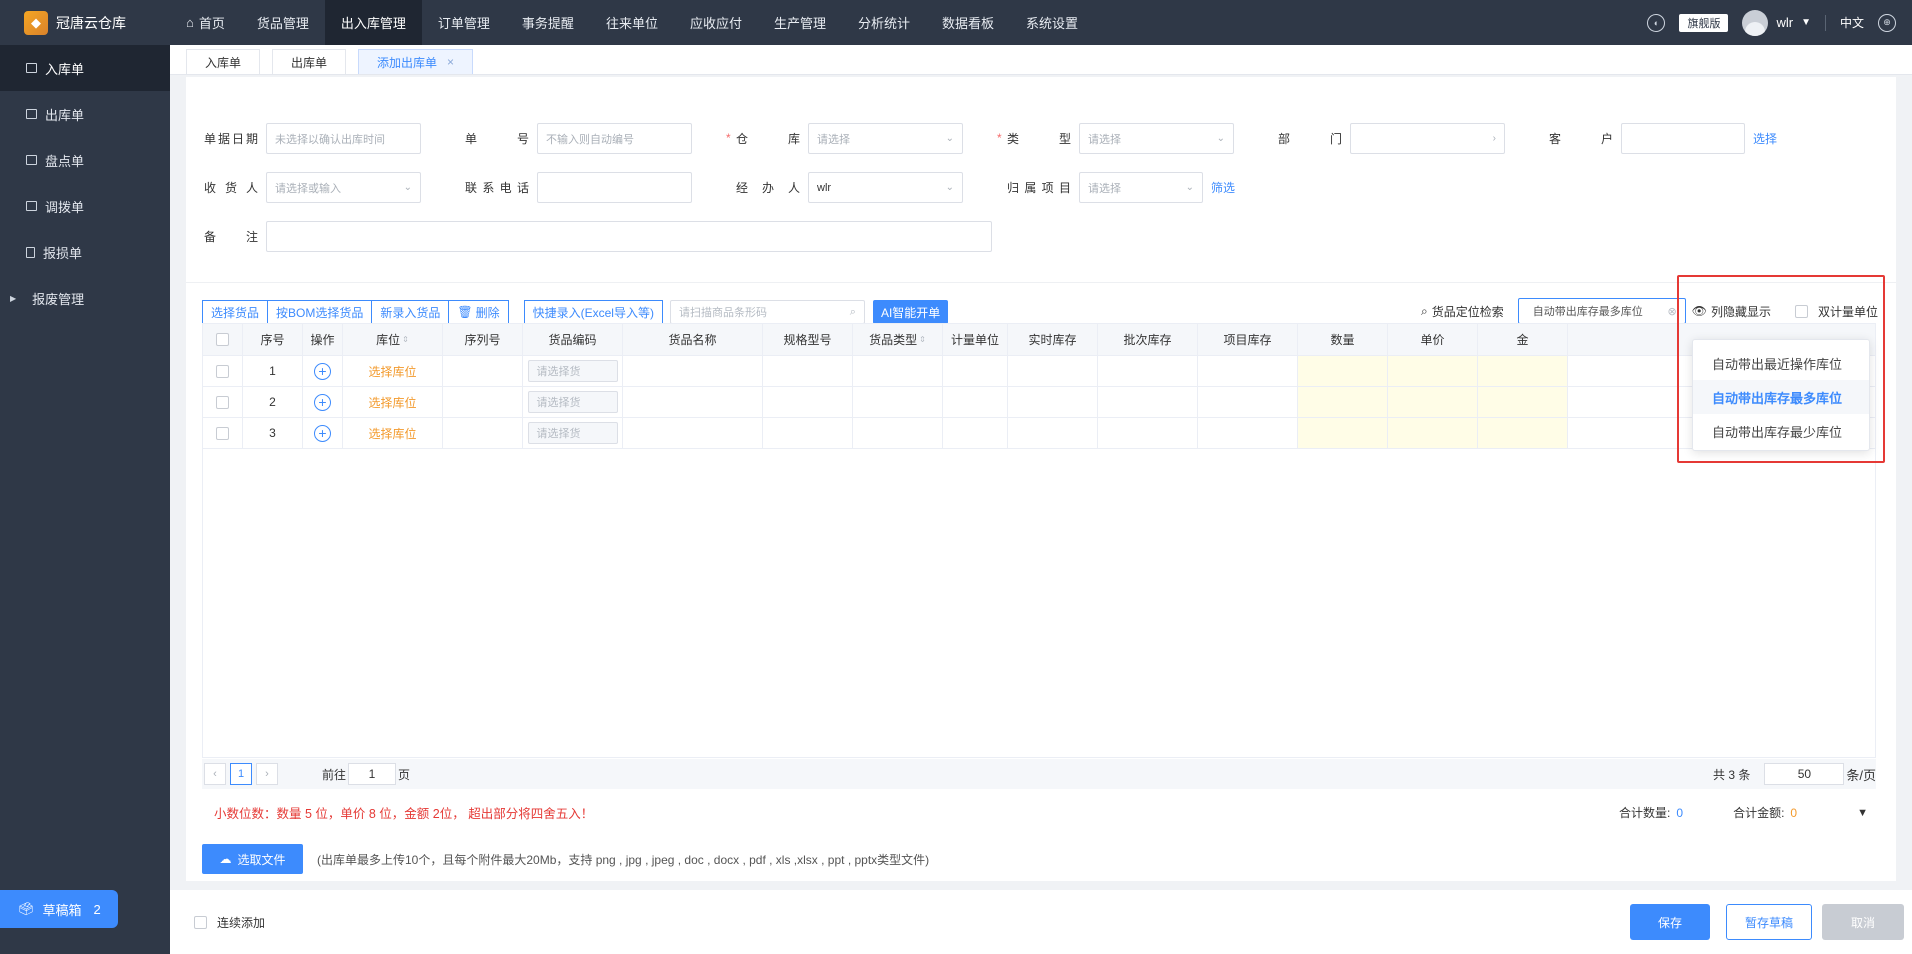 The width and height of the screenshot is (1912, 954). Describe the element at coordinates (343, 187) in the screenshot. I see `receiver-select: 请选择或输入 ⌄` at that location.